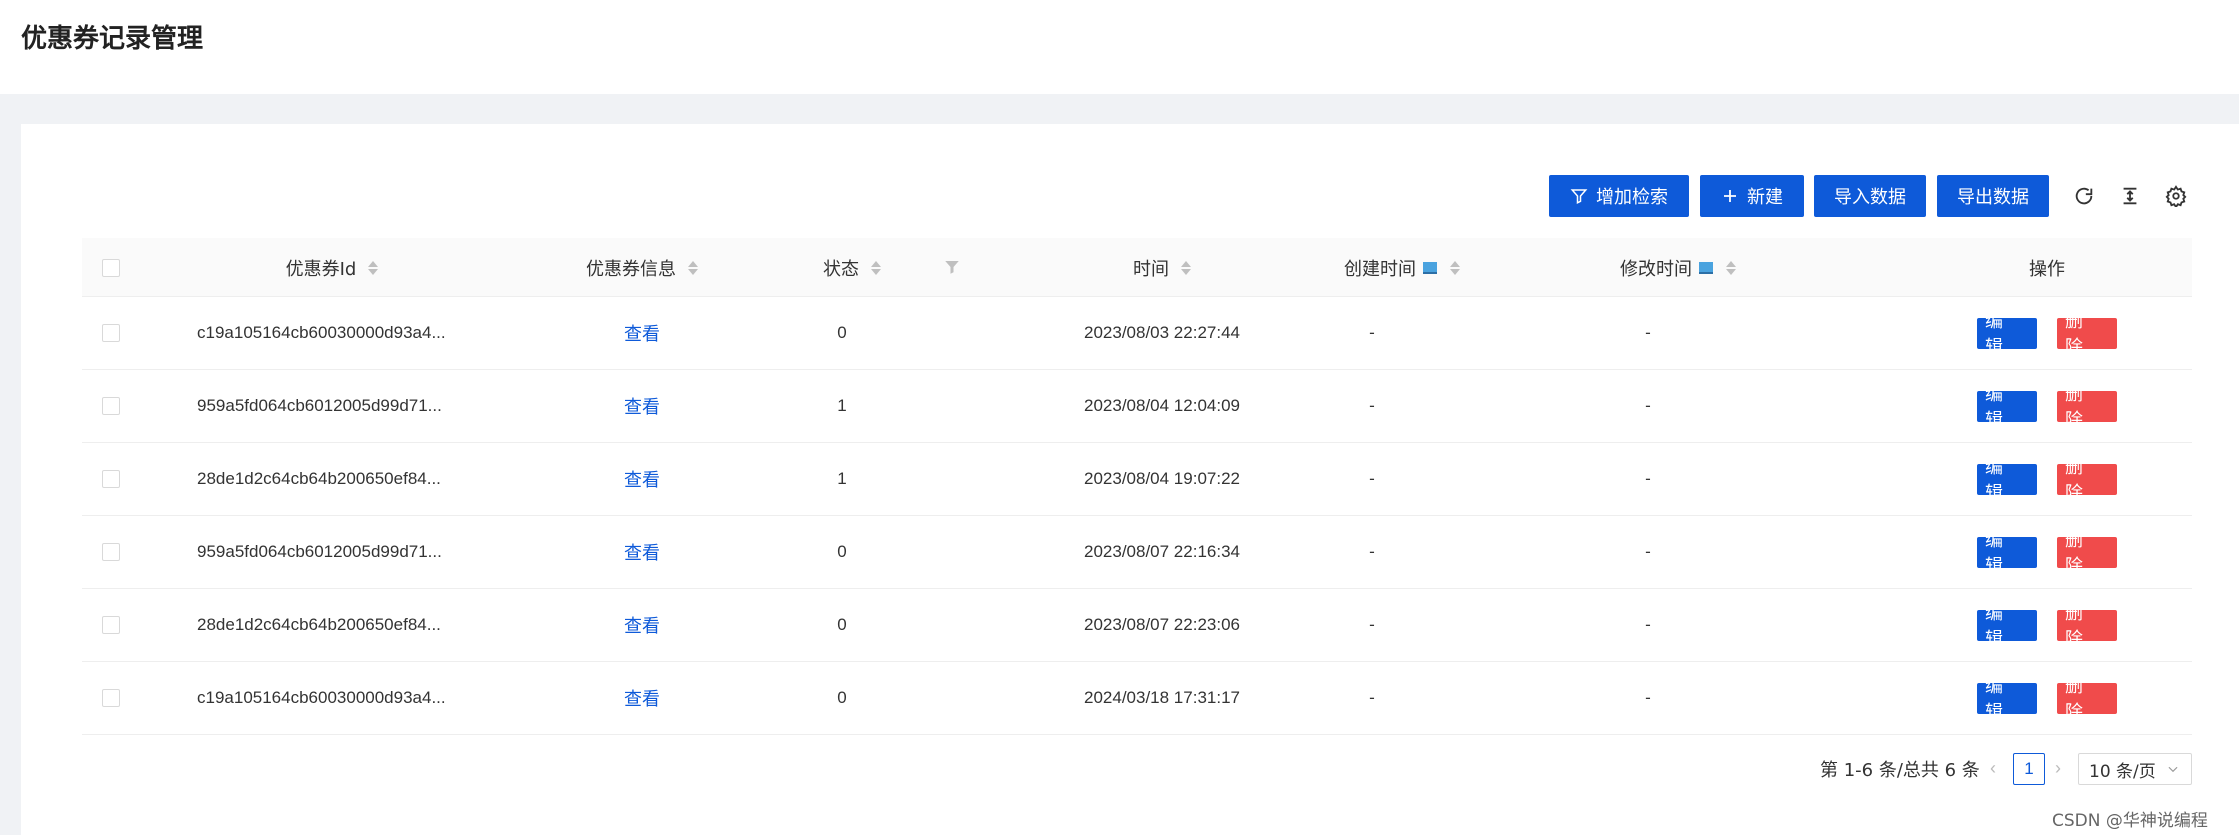 The height and width of the screenshot is (835, 2239). I want to click on col-header-created: 创建时间, so click(1402, 267).